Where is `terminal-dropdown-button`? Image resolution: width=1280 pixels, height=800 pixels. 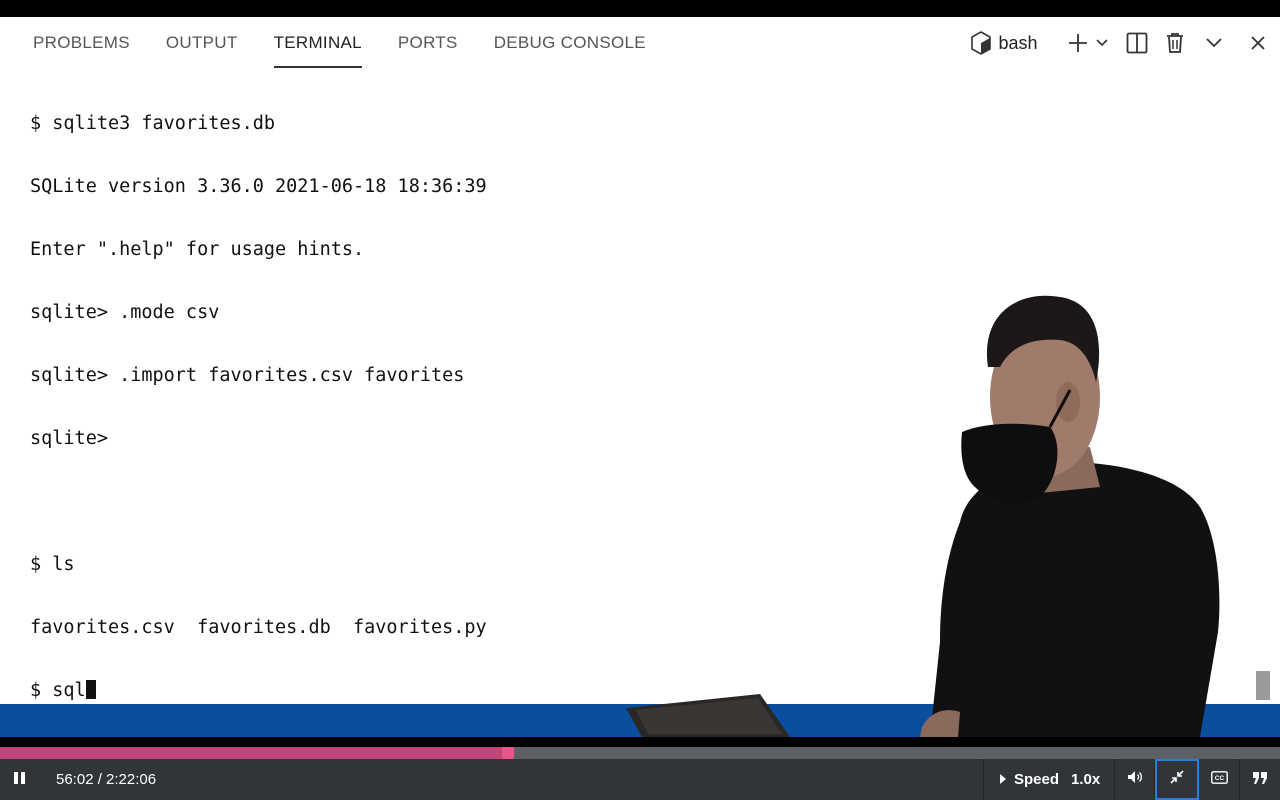
terminal-dropdown-button is located at coordinates (1102, 43).